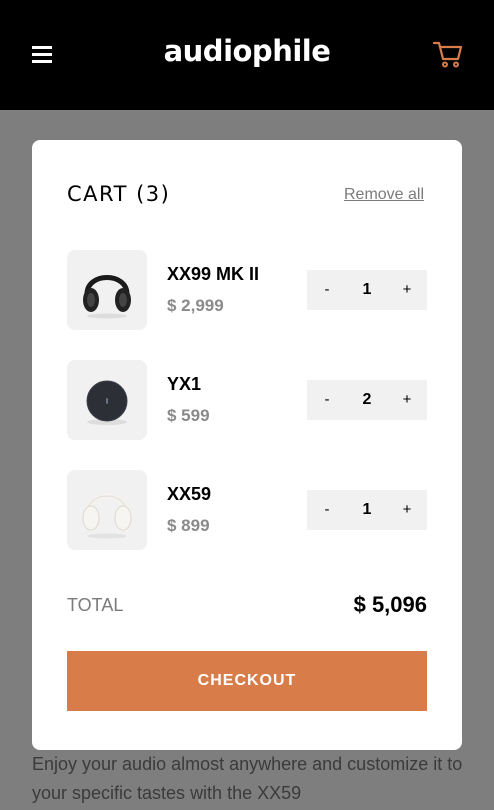 The image size is (494, 810). I want to click on black-earbuds-case-image, so click(107, 402).